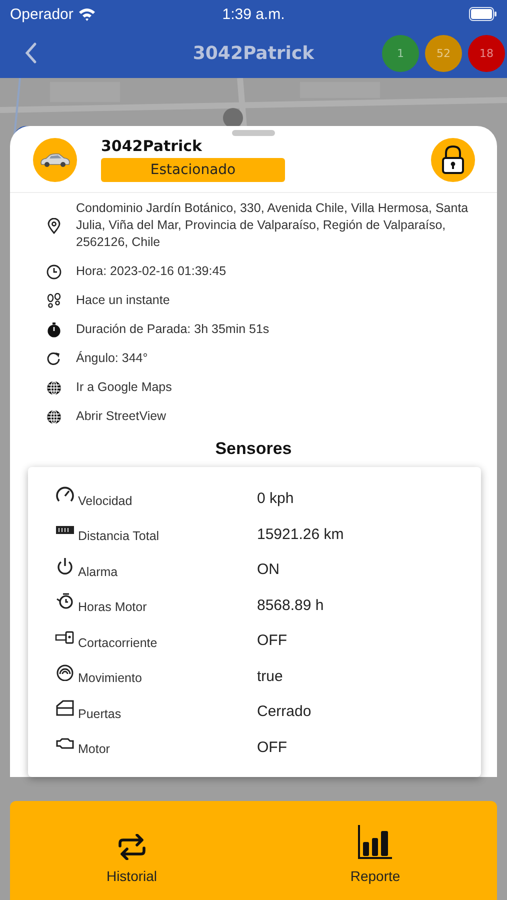 This screenshot has height=900, width=507. I want to click on sensor-value: Cerrado, so click(284, 711).